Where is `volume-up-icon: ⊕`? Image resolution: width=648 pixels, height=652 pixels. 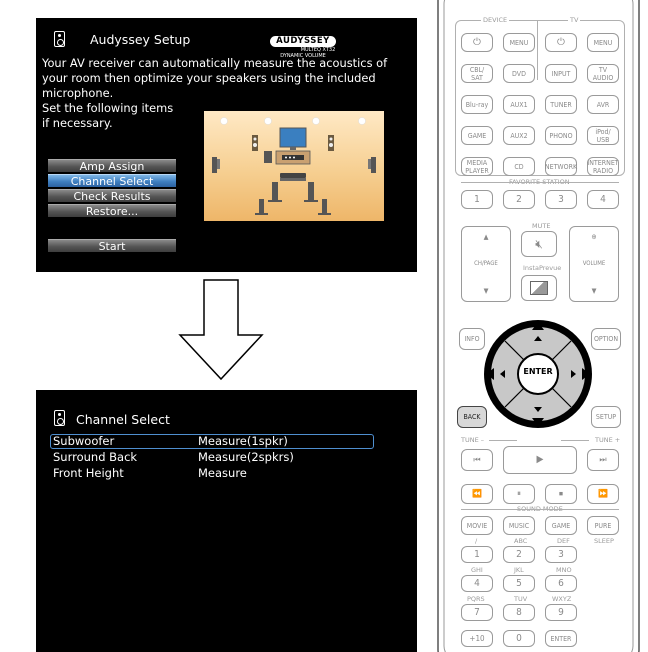
volume-up-icon: ⊕ is located at coordinates (594, 237).